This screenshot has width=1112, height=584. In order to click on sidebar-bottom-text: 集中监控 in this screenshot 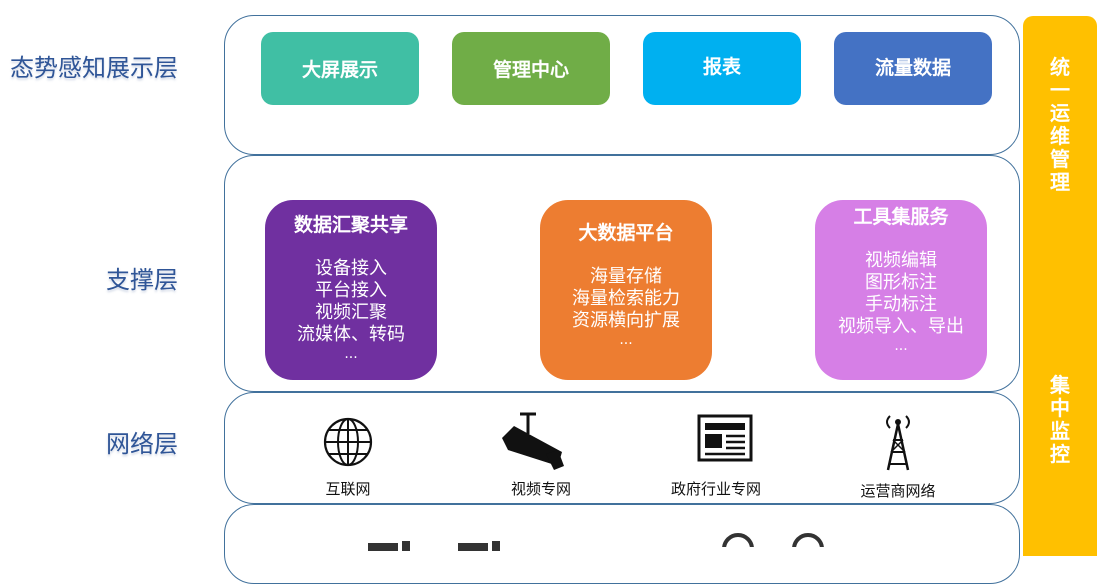, I will do `click(1060, 420)`.